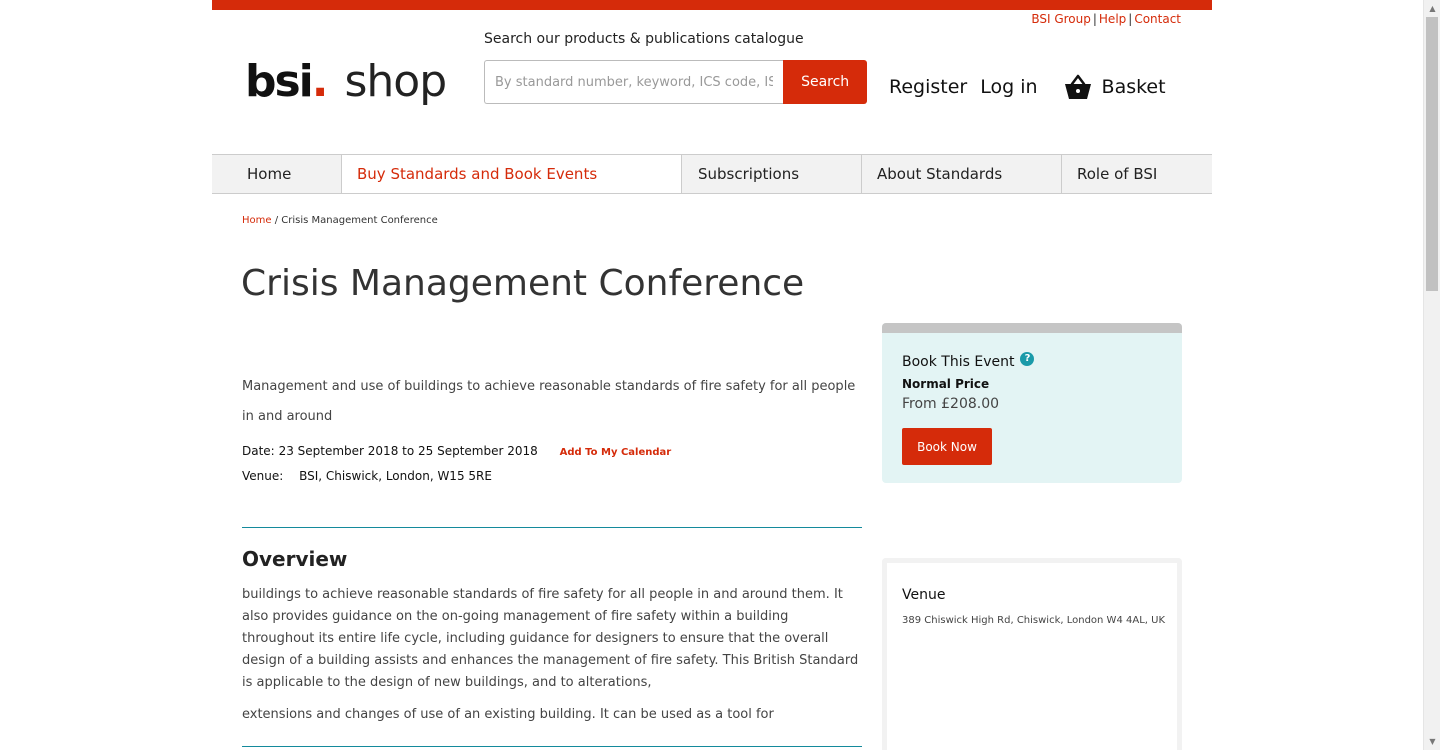 The width and height of the screenshot is (1440, 750). What do you see at coordinates (1432, 741) in the screenshot?
I see `scroll-down-icon: ▼` at bounding box center [1432, 741].